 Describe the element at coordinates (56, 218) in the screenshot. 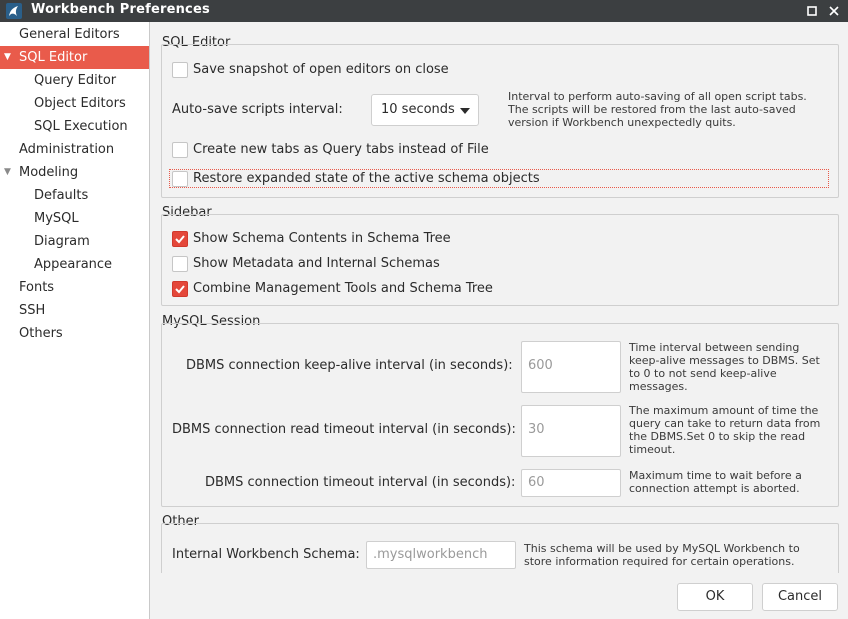

I see `sidebar-item-label: MySQL` at that location.